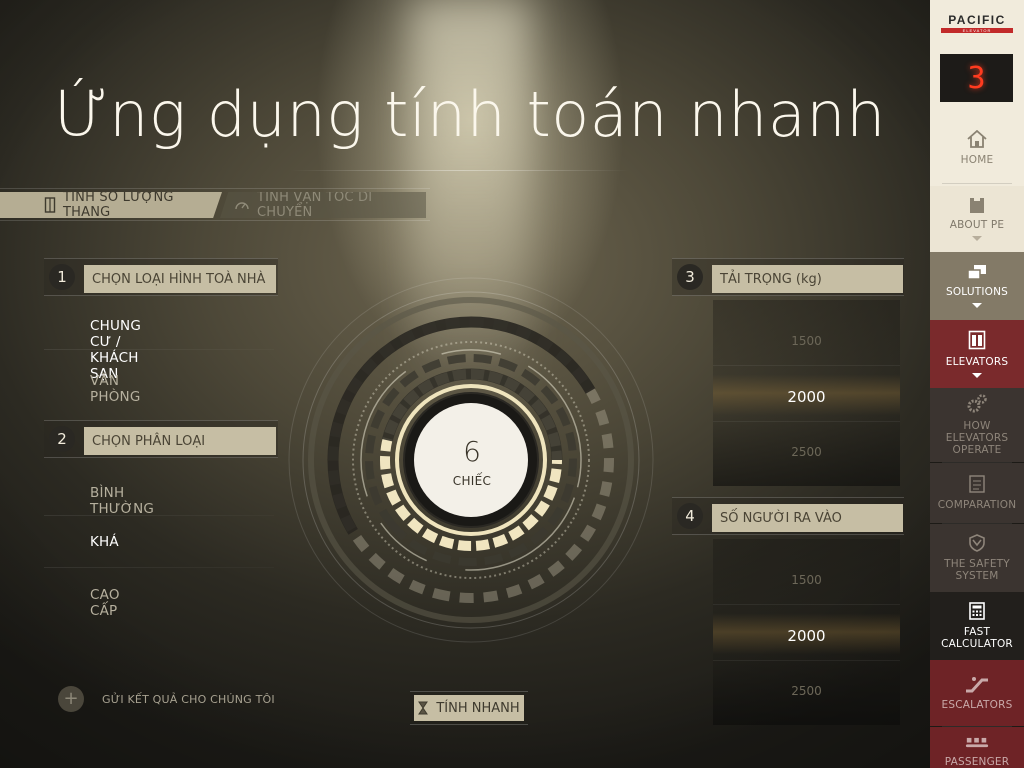 This screenshot has height=768, width=1024. I want to click on plus-icon: +, so click(71, 699).